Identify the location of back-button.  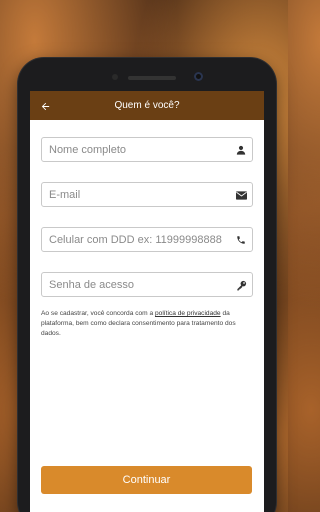
(45, 106).